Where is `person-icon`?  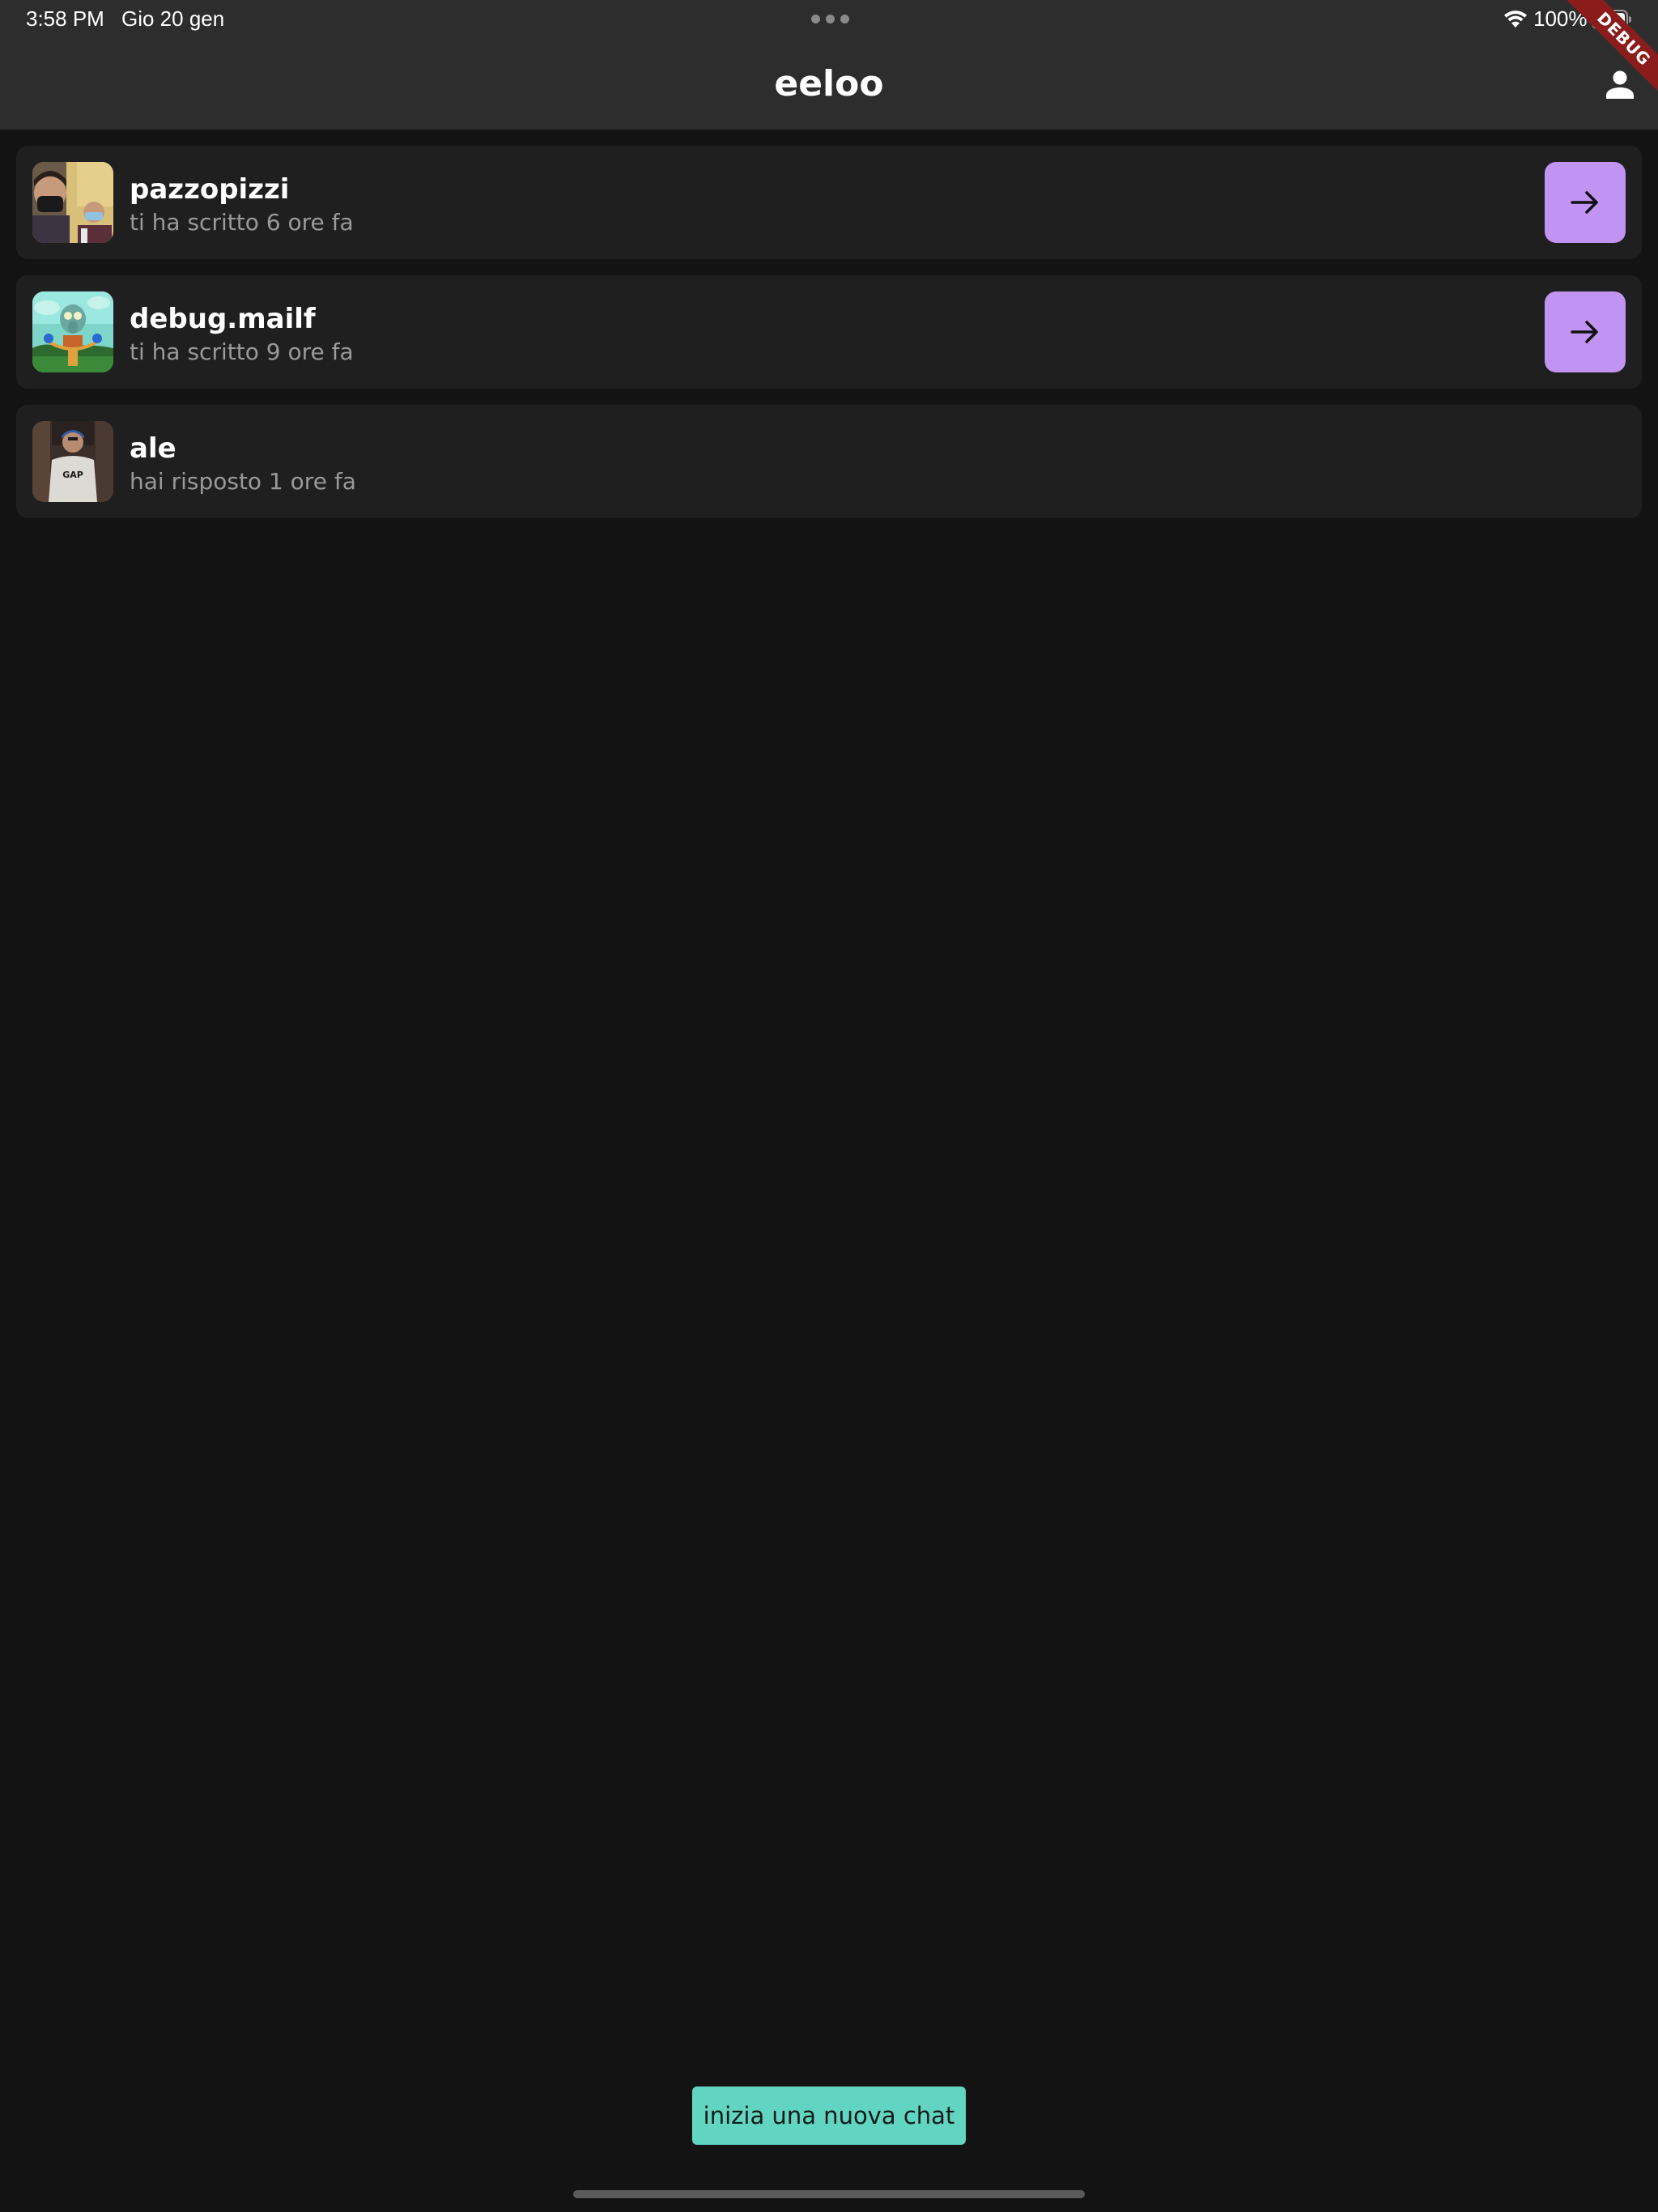 person-icon is located at coordinates (1620, 85).